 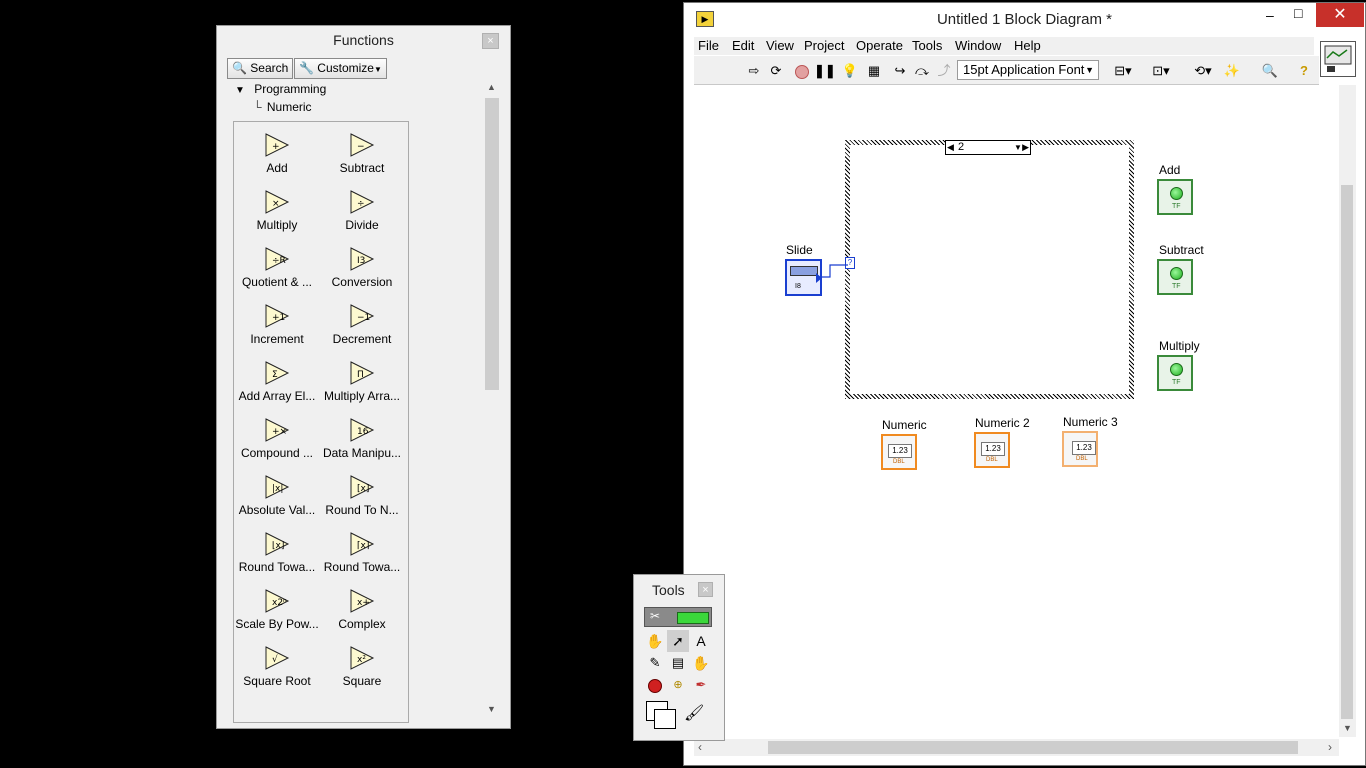 I want to click on functions-palette-close-button: ×, so click(x=490, y=41).